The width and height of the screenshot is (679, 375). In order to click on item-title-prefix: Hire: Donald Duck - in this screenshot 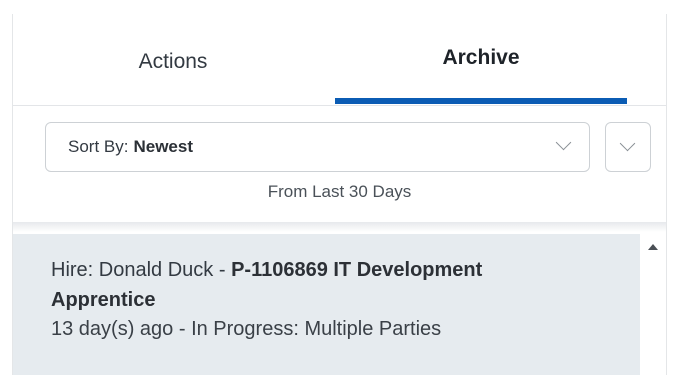, I will do `click(141, 270)`.